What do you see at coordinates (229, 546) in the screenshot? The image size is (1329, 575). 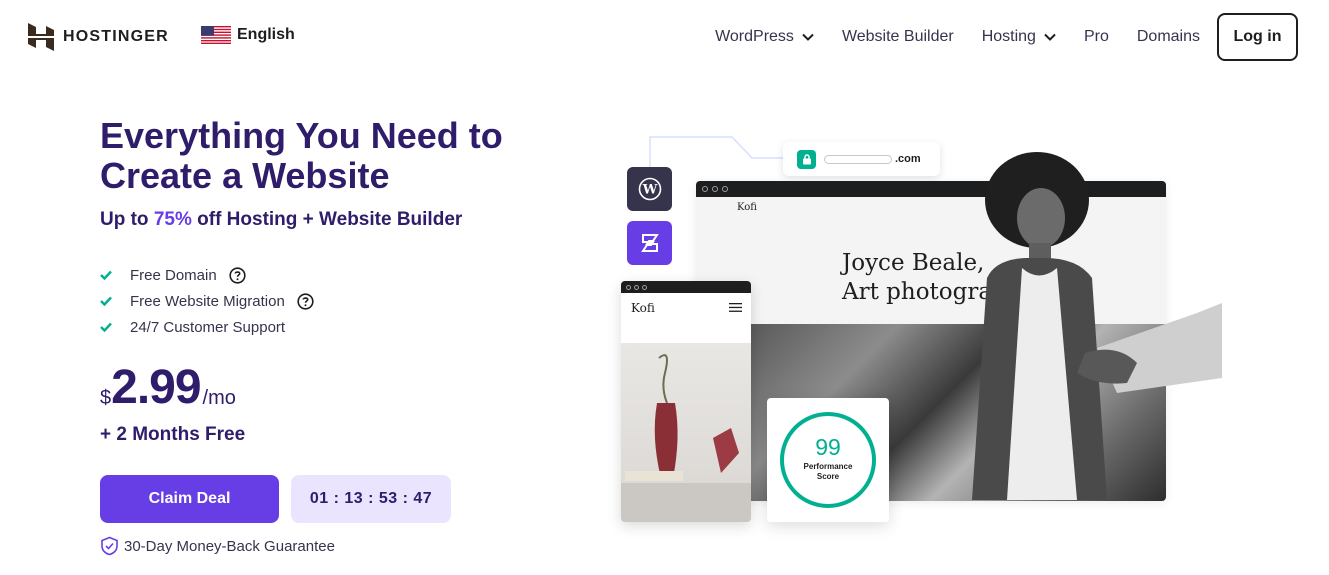 I see `guarantee-label: 30-Day Money-Back Guarantee` at bounding box center [229, 546].